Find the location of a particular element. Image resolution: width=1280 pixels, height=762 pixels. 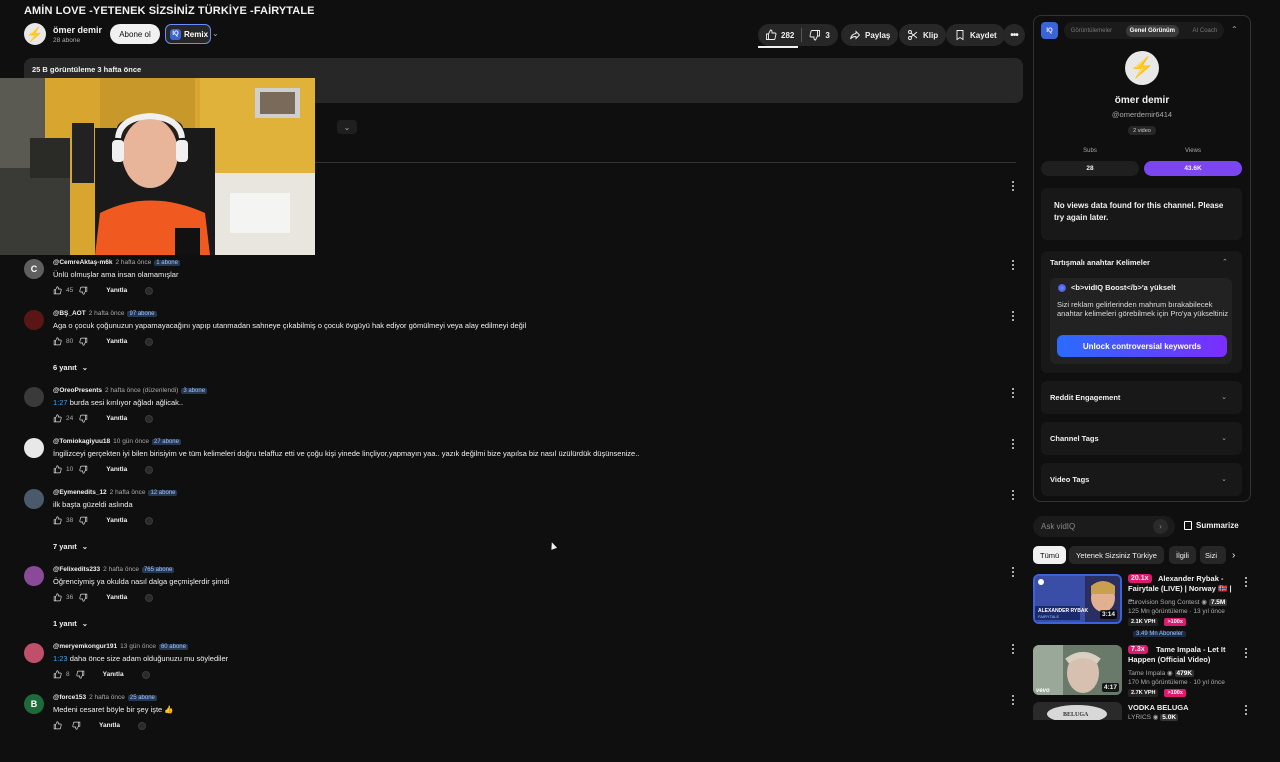

send-icon: › is located at coordinates (1160, 526).